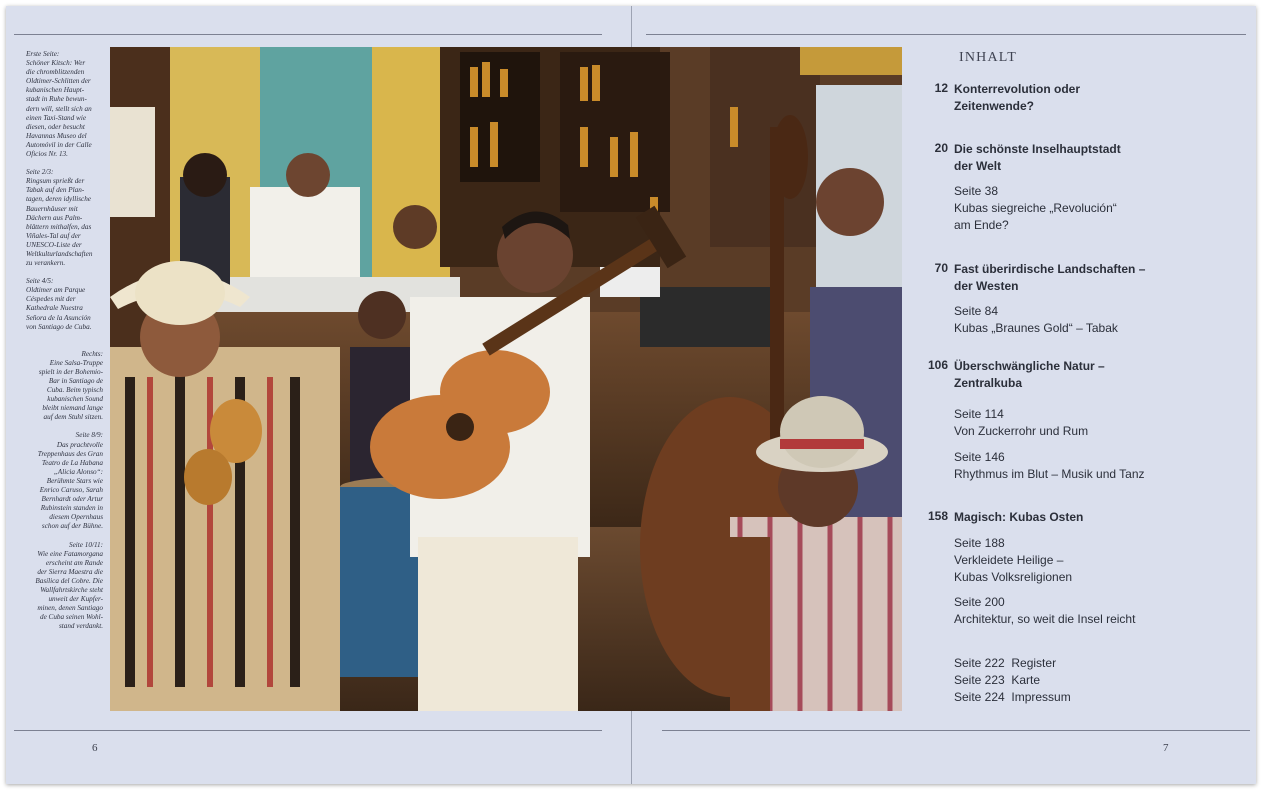 The image size is (1262, 790). I want to click on caption-line: „Alicia Alonso“:, so click(78, 471).